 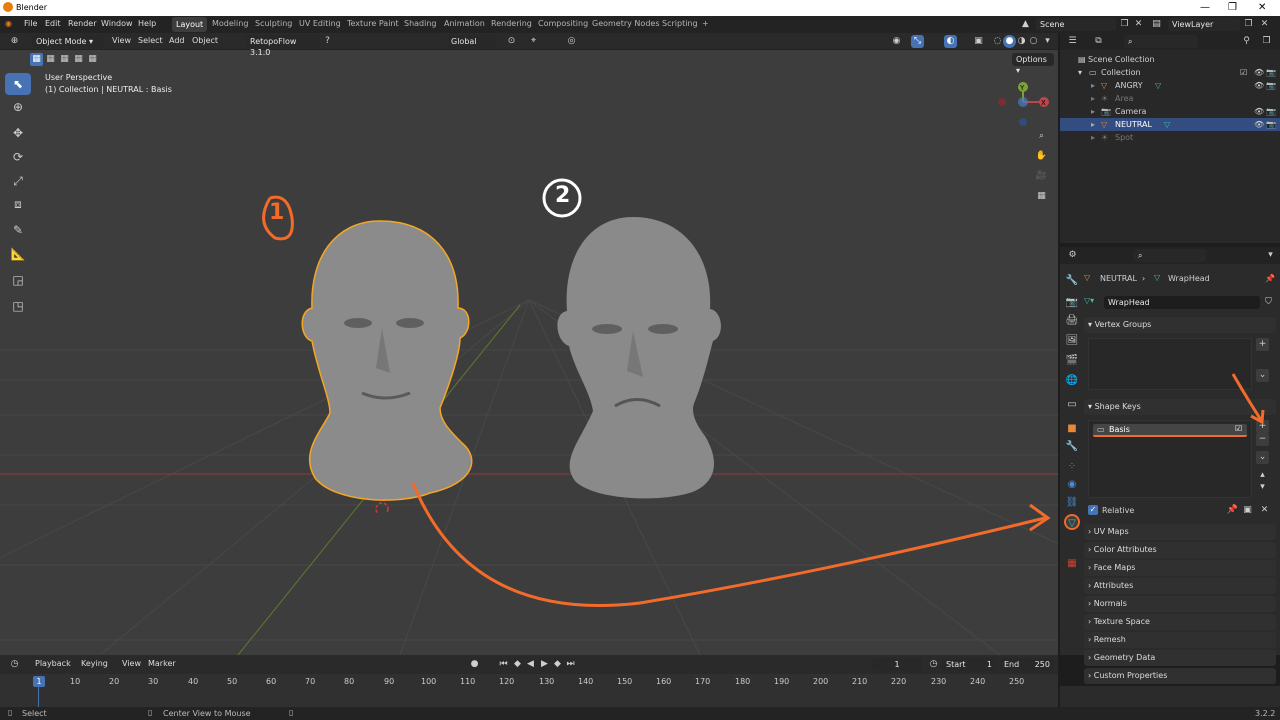 What do you see at coordinates (1180, 604) in the screenshot?
I see `panel-normals: › Normals` at bounding box center [1180, 604].